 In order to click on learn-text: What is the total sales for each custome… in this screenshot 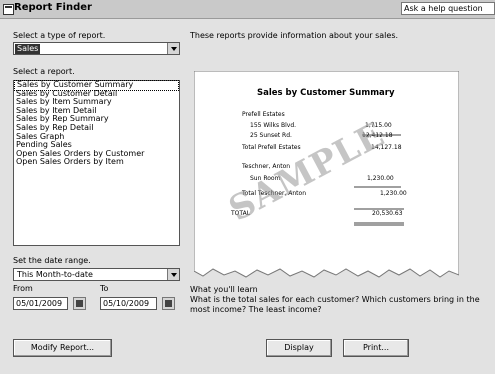, I will do `click(335, 304)`.